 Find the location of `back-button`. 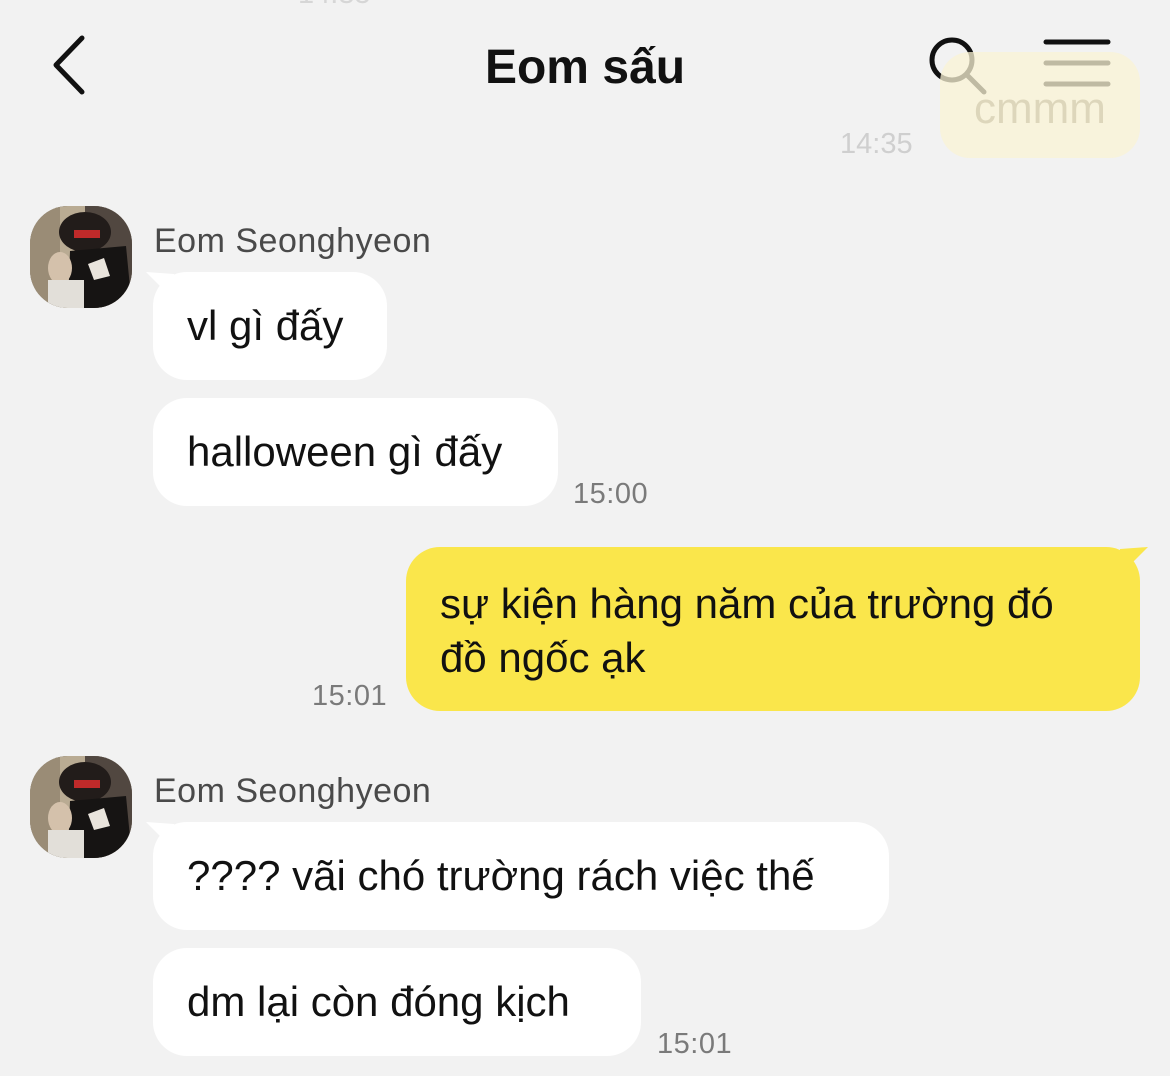

back-button is located at coordinates (74, 65).